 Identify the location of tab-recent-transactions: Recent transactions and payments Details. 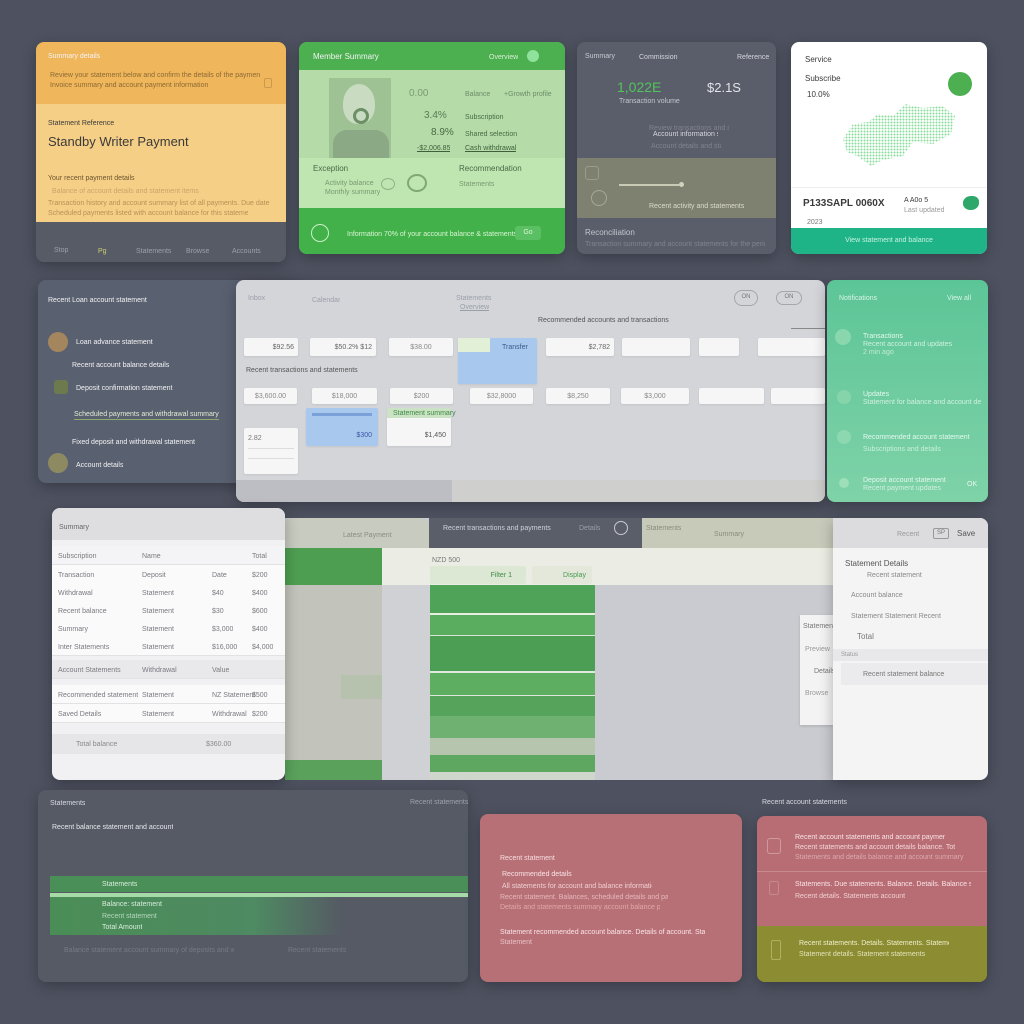
(535, 533).